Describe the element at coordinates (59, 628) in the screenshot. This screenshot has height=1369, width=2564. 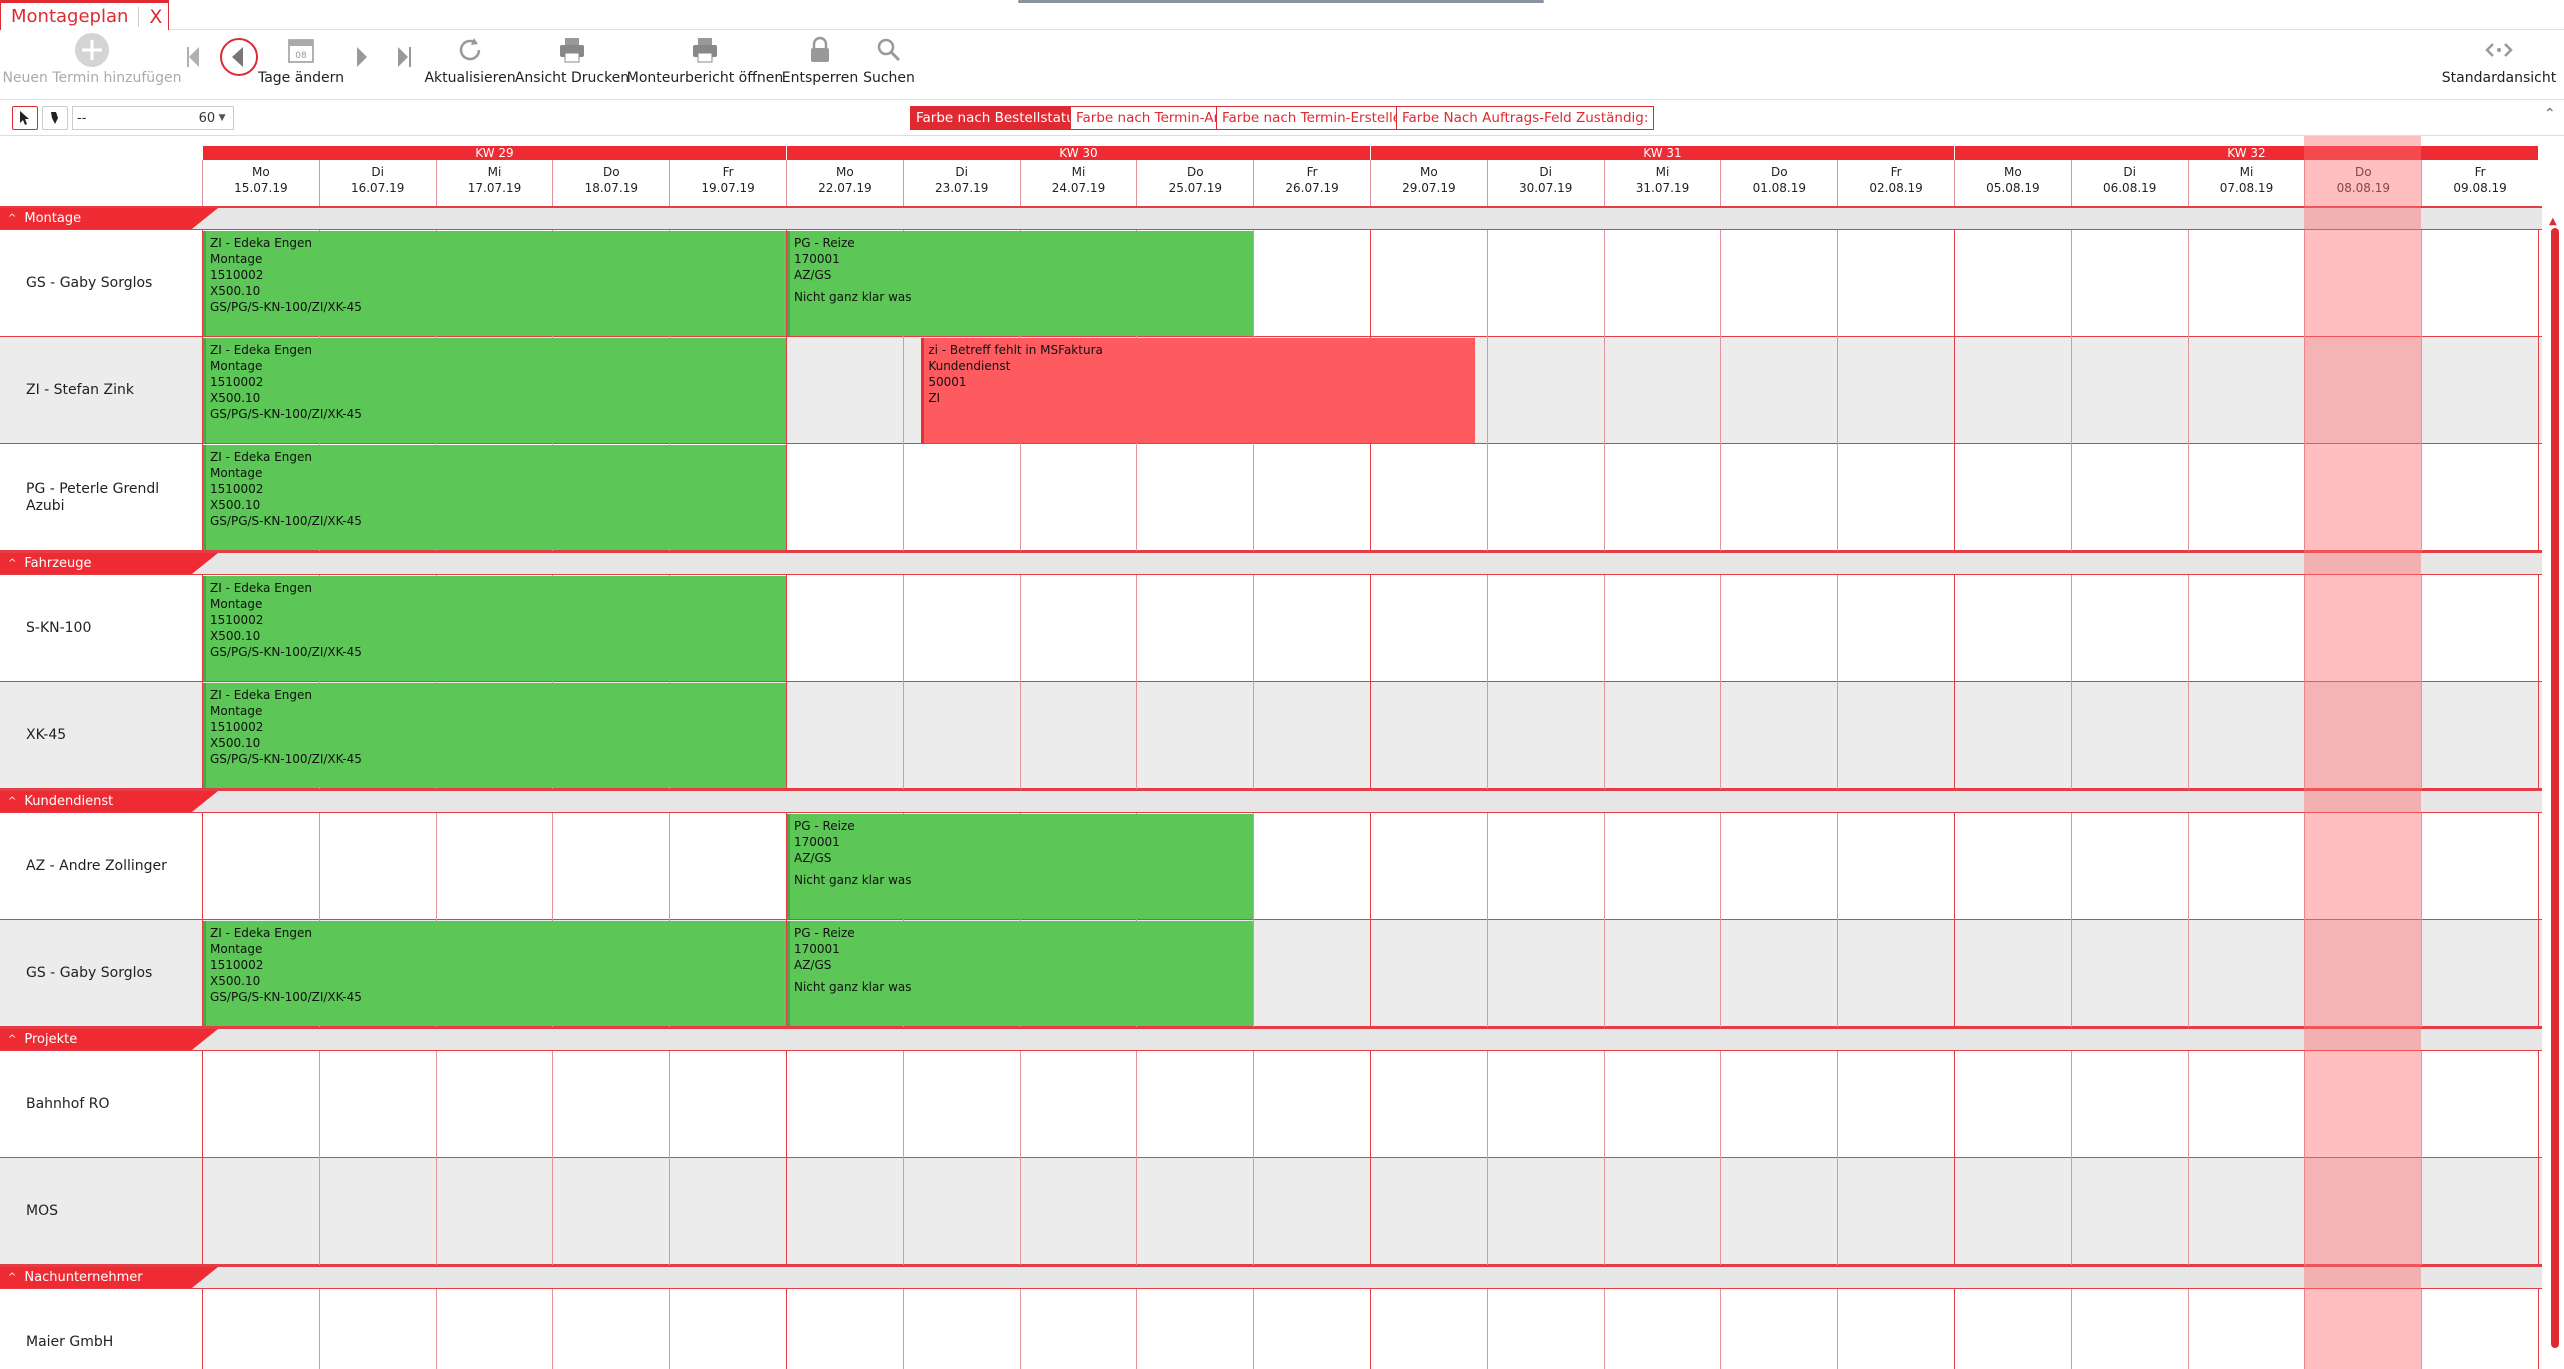
I see `resource-name-line: S-KN-100` at that location.